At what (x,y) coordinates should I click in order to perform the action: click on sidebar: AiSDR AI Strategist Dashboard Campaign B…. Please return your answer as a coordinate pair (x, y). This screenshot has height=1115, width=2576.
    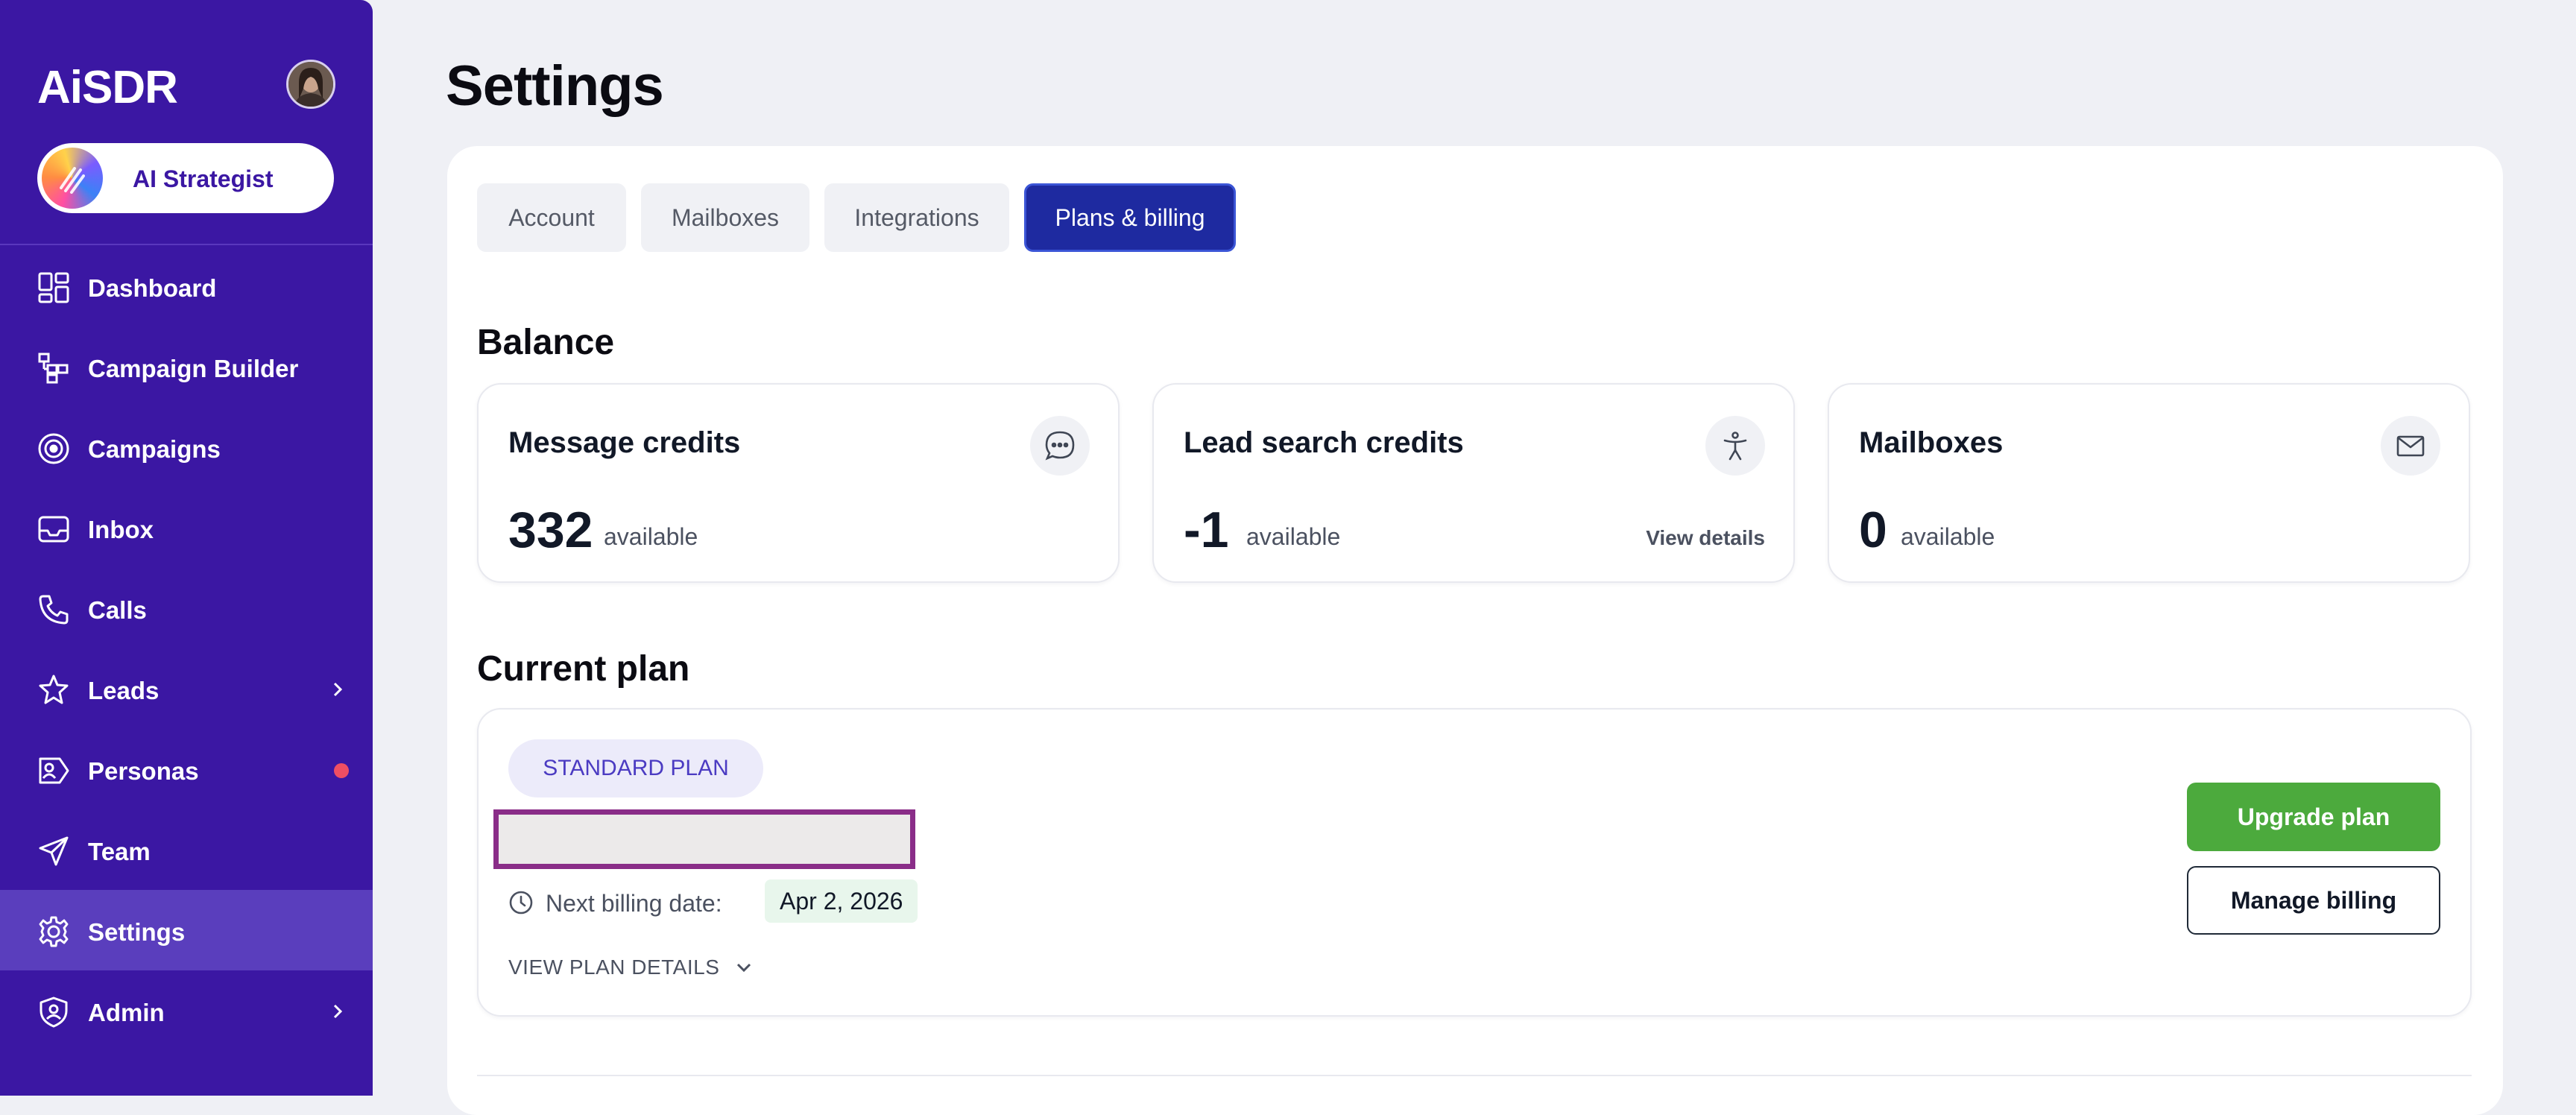
    Looking at the image, I should click on (187, 548).